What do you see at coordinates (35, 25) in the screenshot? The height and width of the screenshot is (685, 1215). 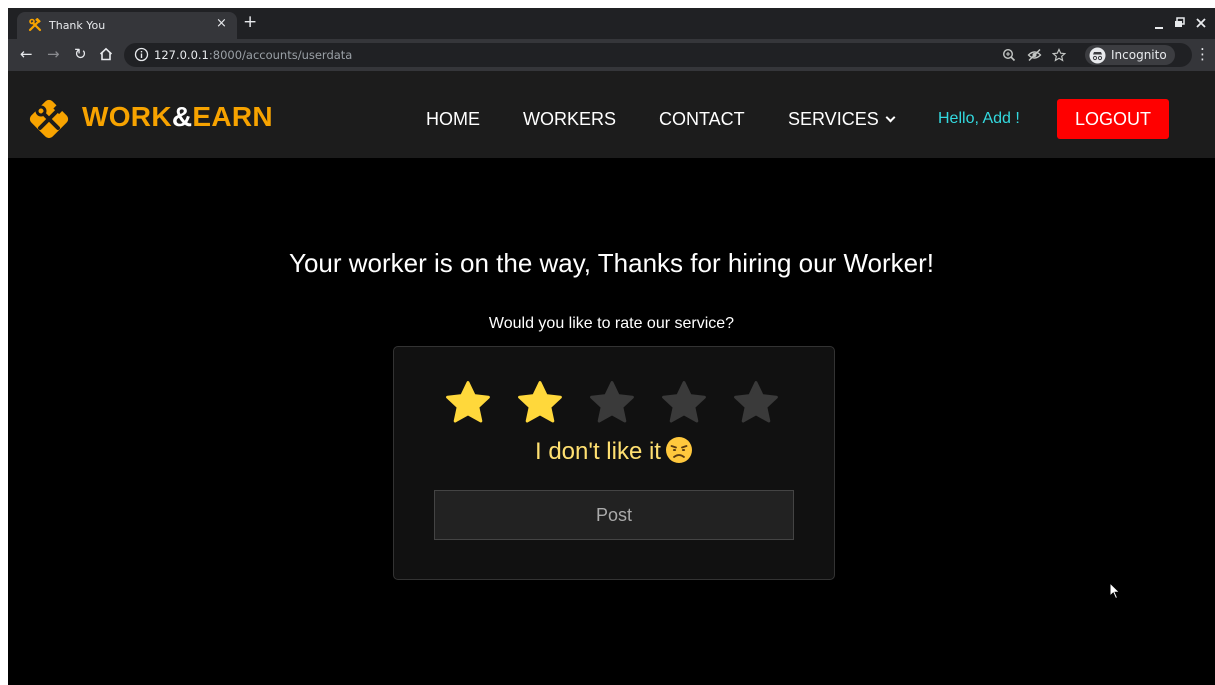 I see `tools-icon` at bounding box center [35, 25].